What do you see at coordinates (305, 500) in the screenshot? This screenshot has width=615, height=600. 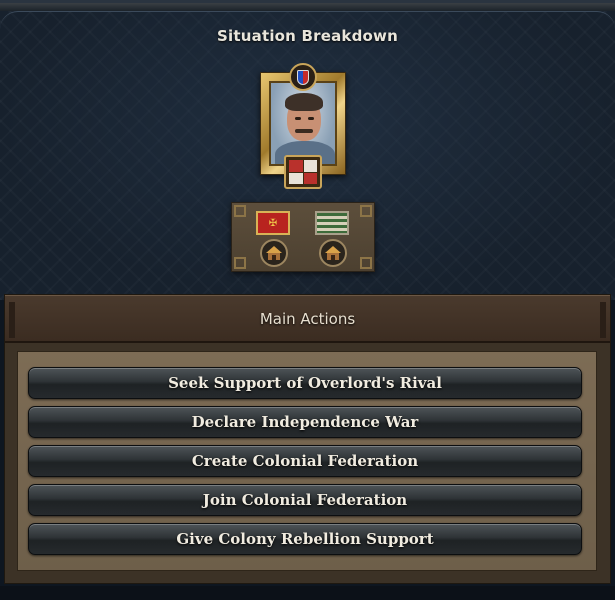 I see `join-colonial-federation-button: Join Colonial Federation` at bounding box center [305, 500].